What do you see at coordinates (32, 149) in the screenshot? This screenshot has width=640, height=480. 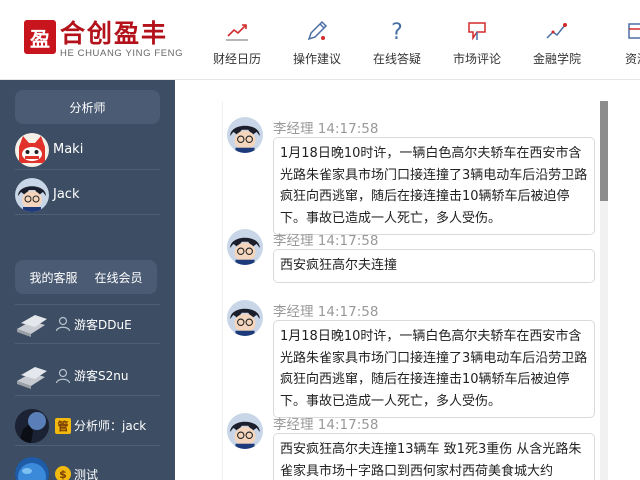 I see `red-cat-avatar` at bounding box center [32, 149].